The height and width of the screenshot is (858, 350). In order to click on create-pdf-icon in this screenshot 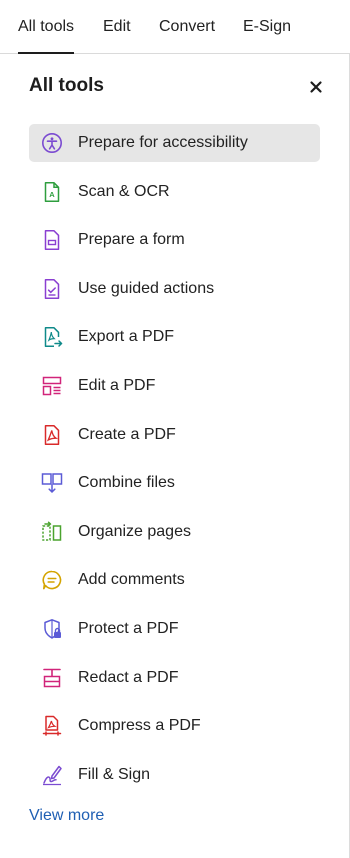, I will do `click(52, 435)`.